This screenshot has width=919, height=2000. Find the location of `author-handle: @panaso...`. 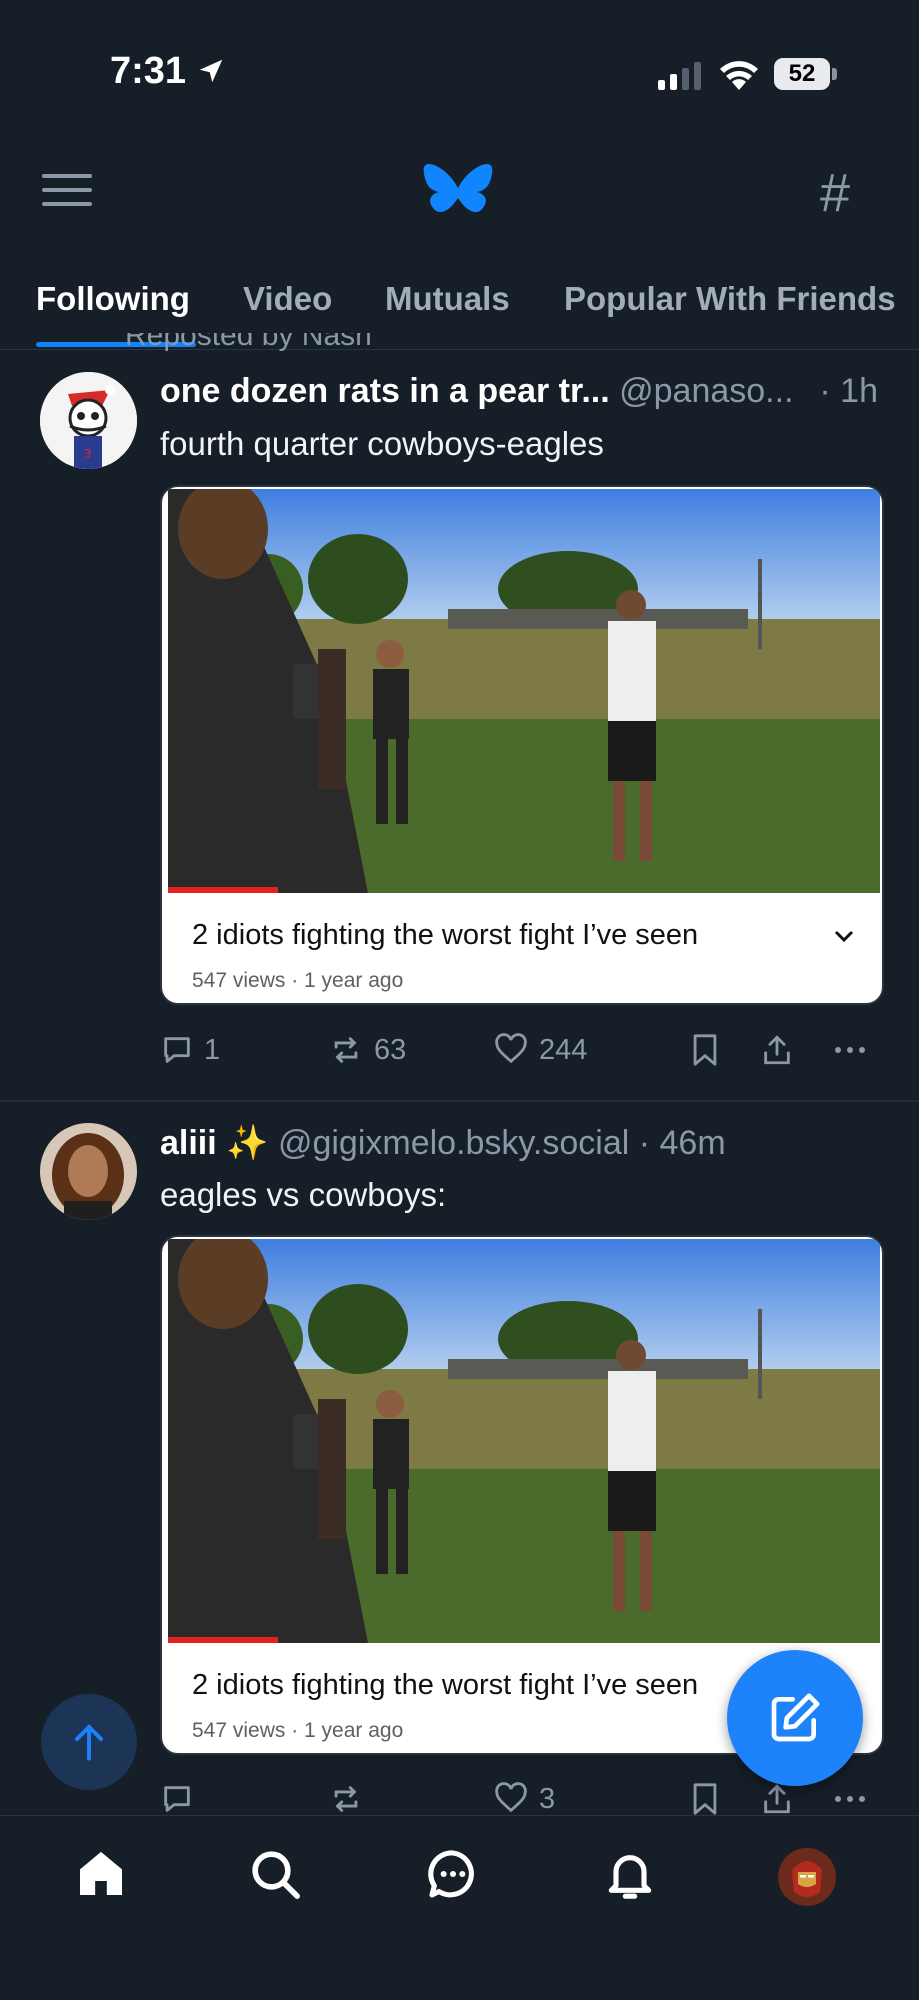

author-handle: @panaso... is located at coordinates (706, 391).